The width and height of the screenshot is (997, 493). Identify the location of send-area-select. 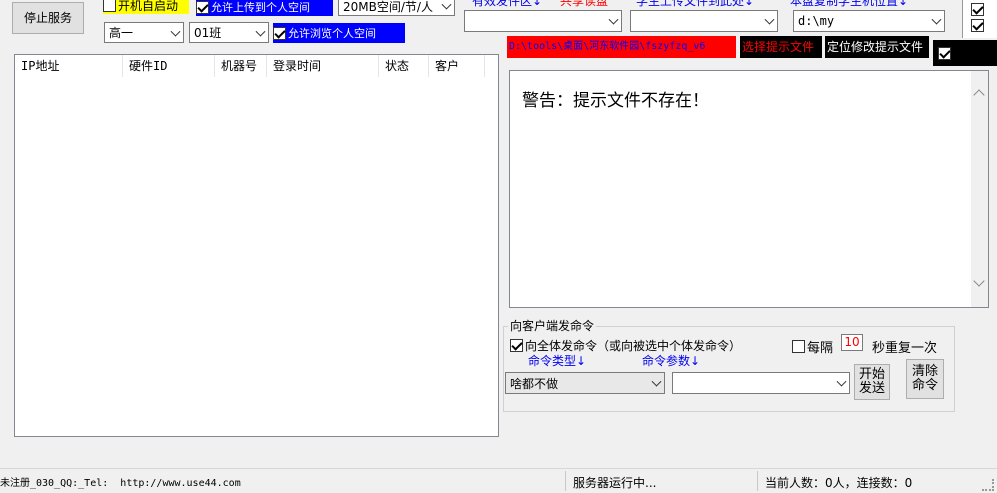
(543, 21).